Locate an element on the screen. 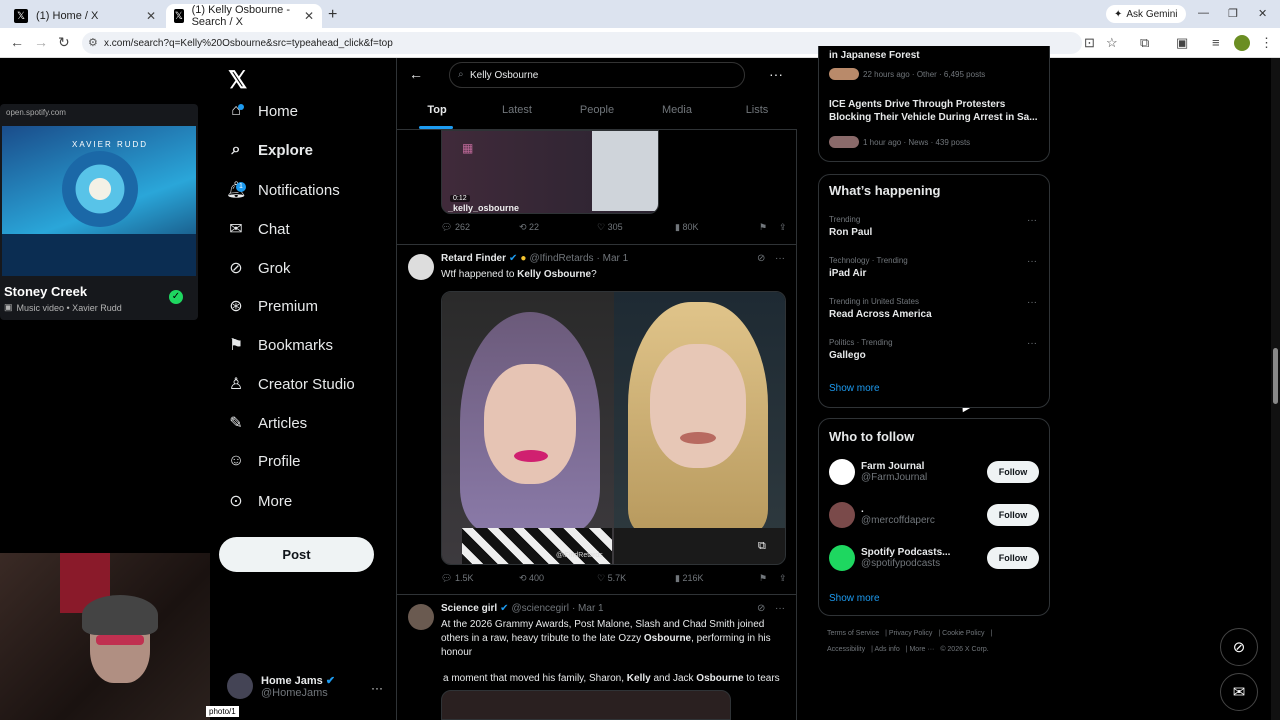 This screenshot has width=1280, height=720. saved-check-icon: ✓ is located at coordinates (176, 297).